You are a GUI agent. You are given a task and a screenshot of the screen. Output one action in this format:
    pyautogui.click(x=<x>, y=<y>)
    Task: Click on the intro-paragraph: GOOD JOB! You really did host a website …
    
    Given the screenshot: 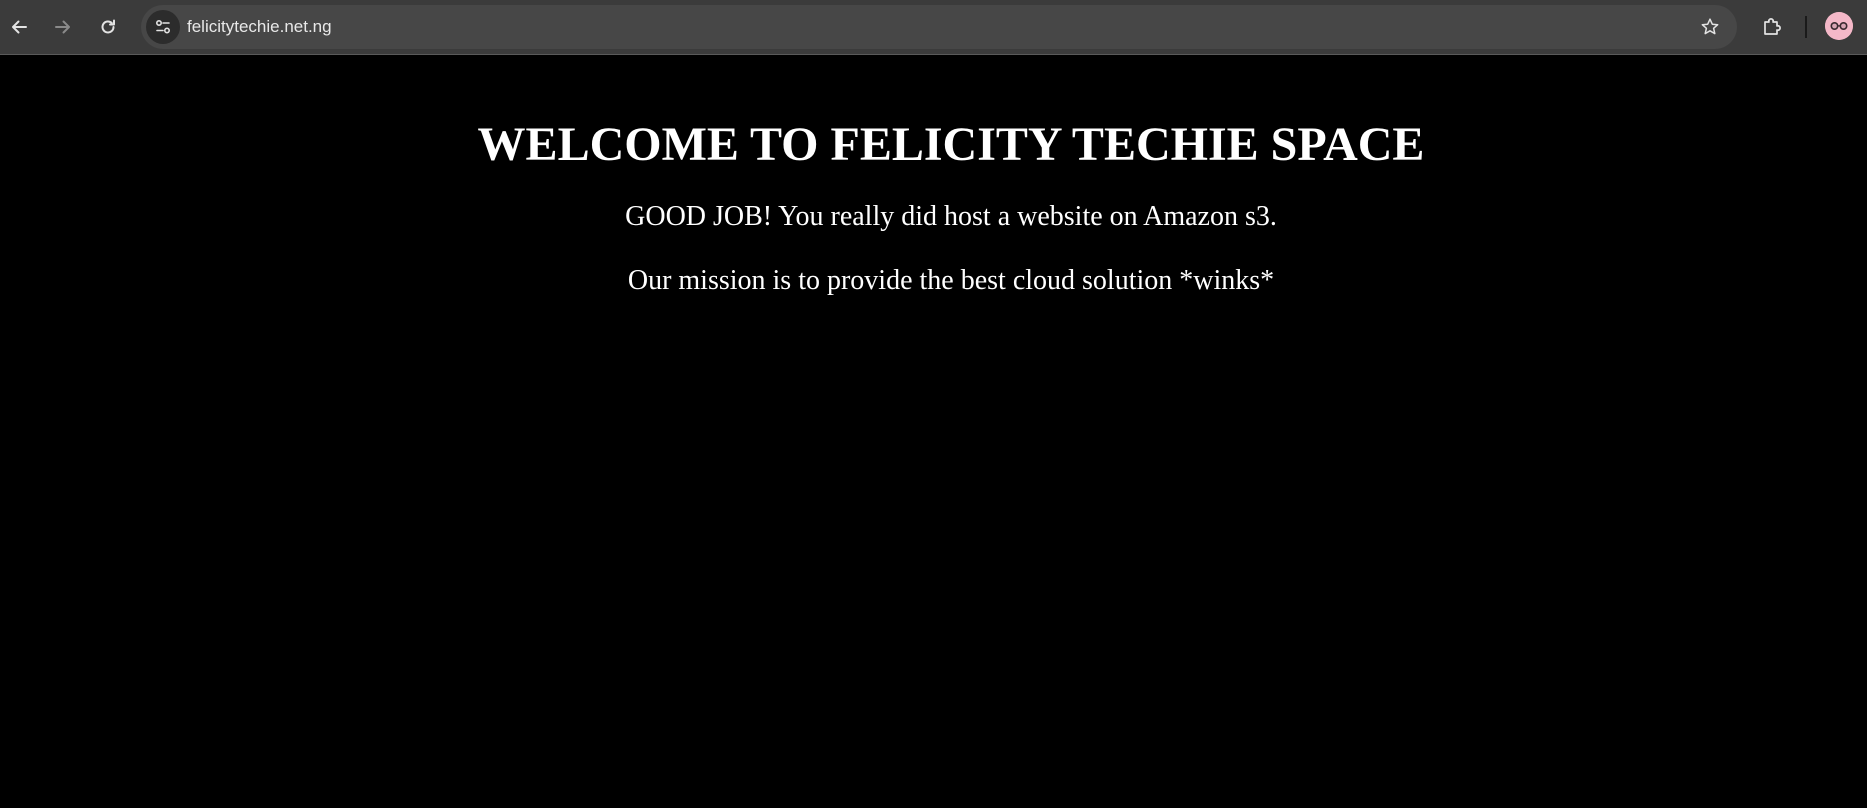 What is the action you would take?
    pyautogui.click(x=951, y=216)
    